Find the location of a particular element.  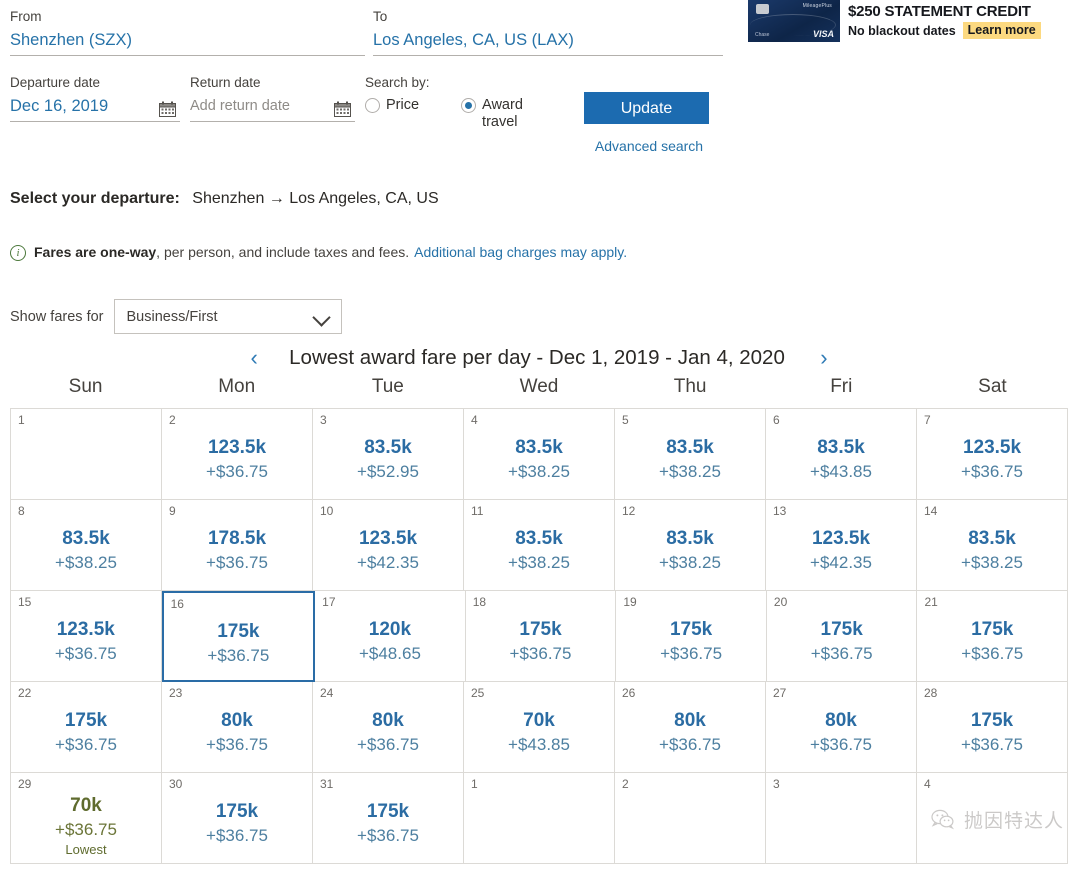

update-button: Update is located at coordinates (646, 108).